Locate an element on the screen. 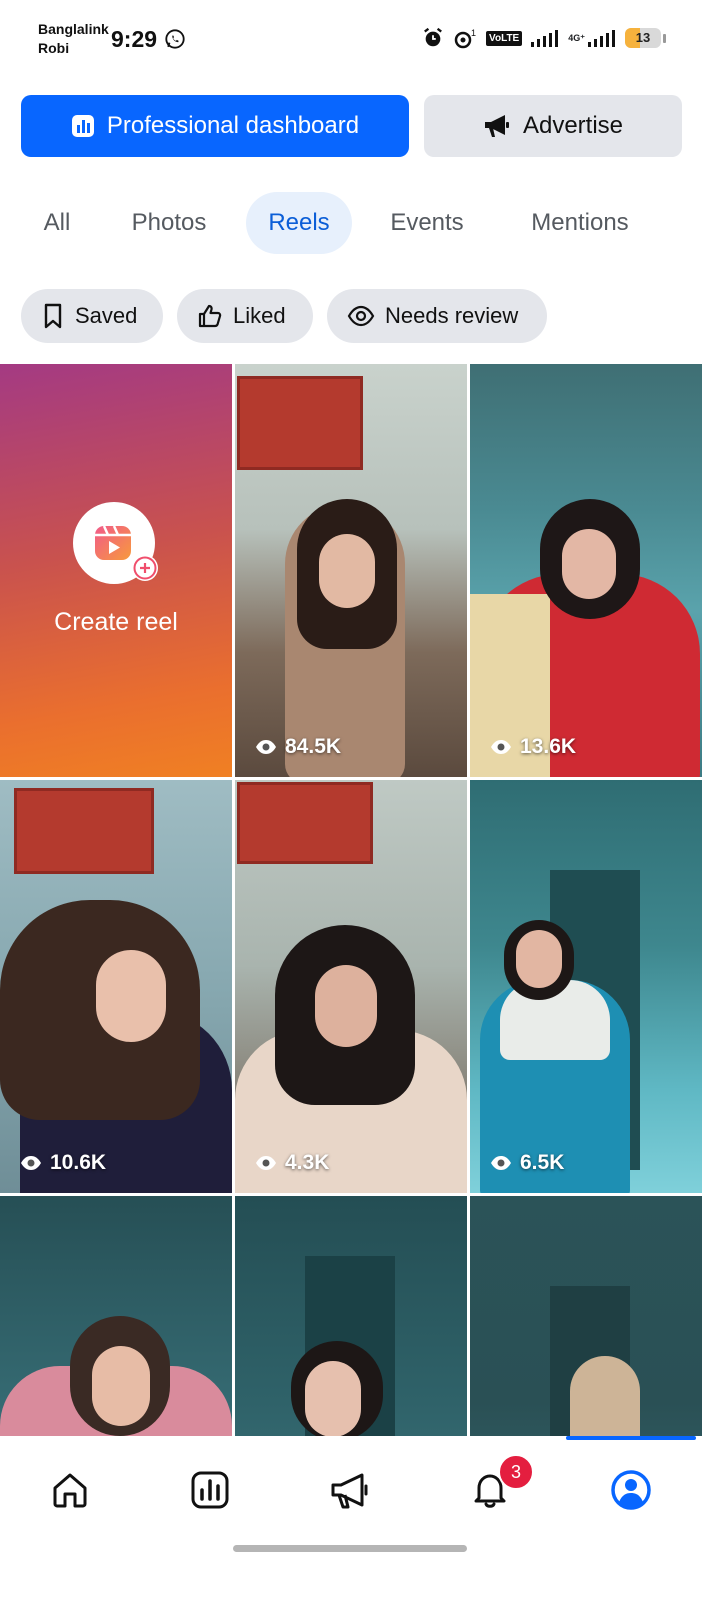 The image size is (716, 1600). reel-thumbnail: 6.5K is located at coordinates (586, 986).